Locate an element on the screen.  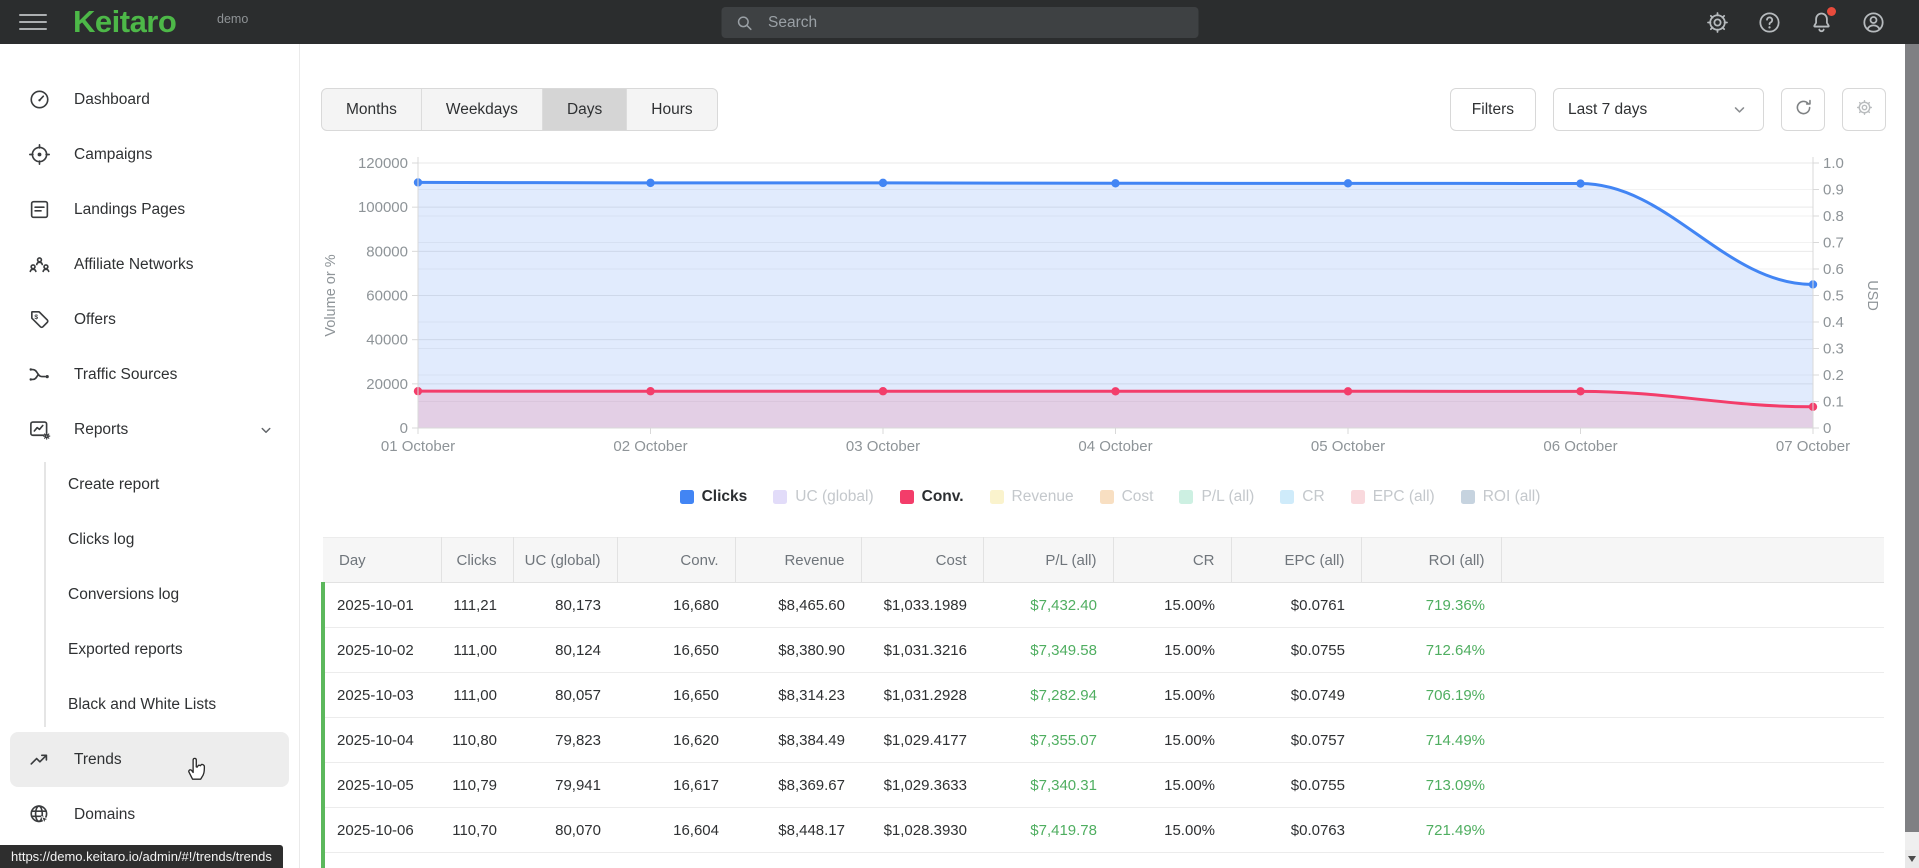
column-header-cr: CR is located at coordinates (1172, 560).